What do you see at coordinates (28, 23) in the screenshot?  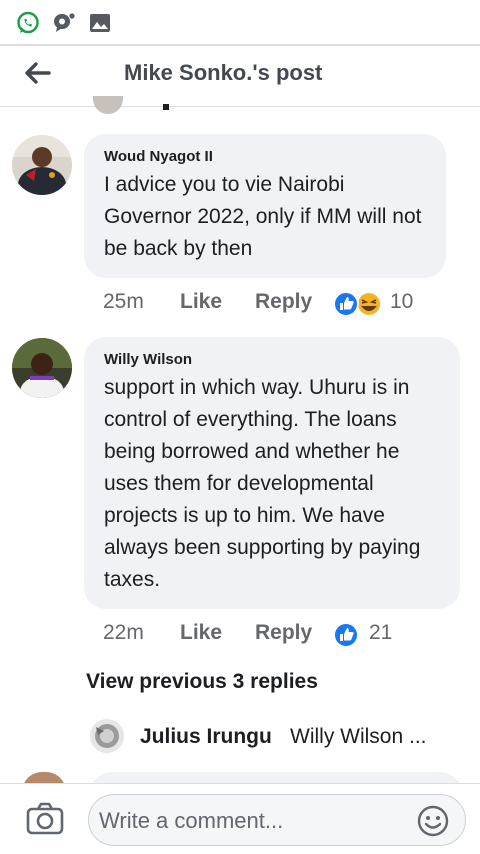 I see `whatsapp-icon` at bounding box center [28, 23].